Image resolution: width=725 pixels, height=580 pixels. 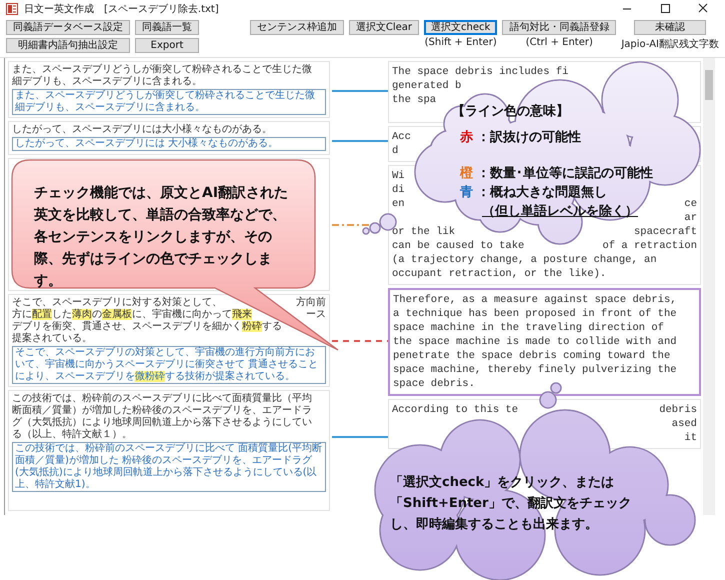 What do you see at coordinates (560, 212) in the screenshot?
I see `legend-note: （但し単語レベルを除く）` at bounding box center [560, 212].